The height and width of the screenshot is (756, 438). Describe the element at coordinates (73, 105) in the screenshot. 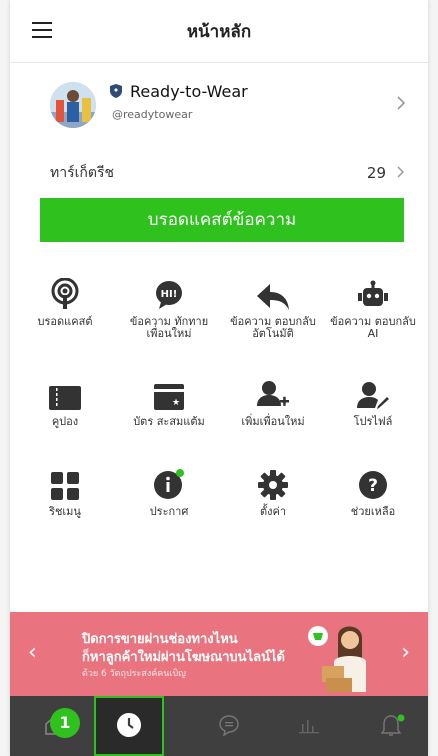

I see `avatar` at that location.